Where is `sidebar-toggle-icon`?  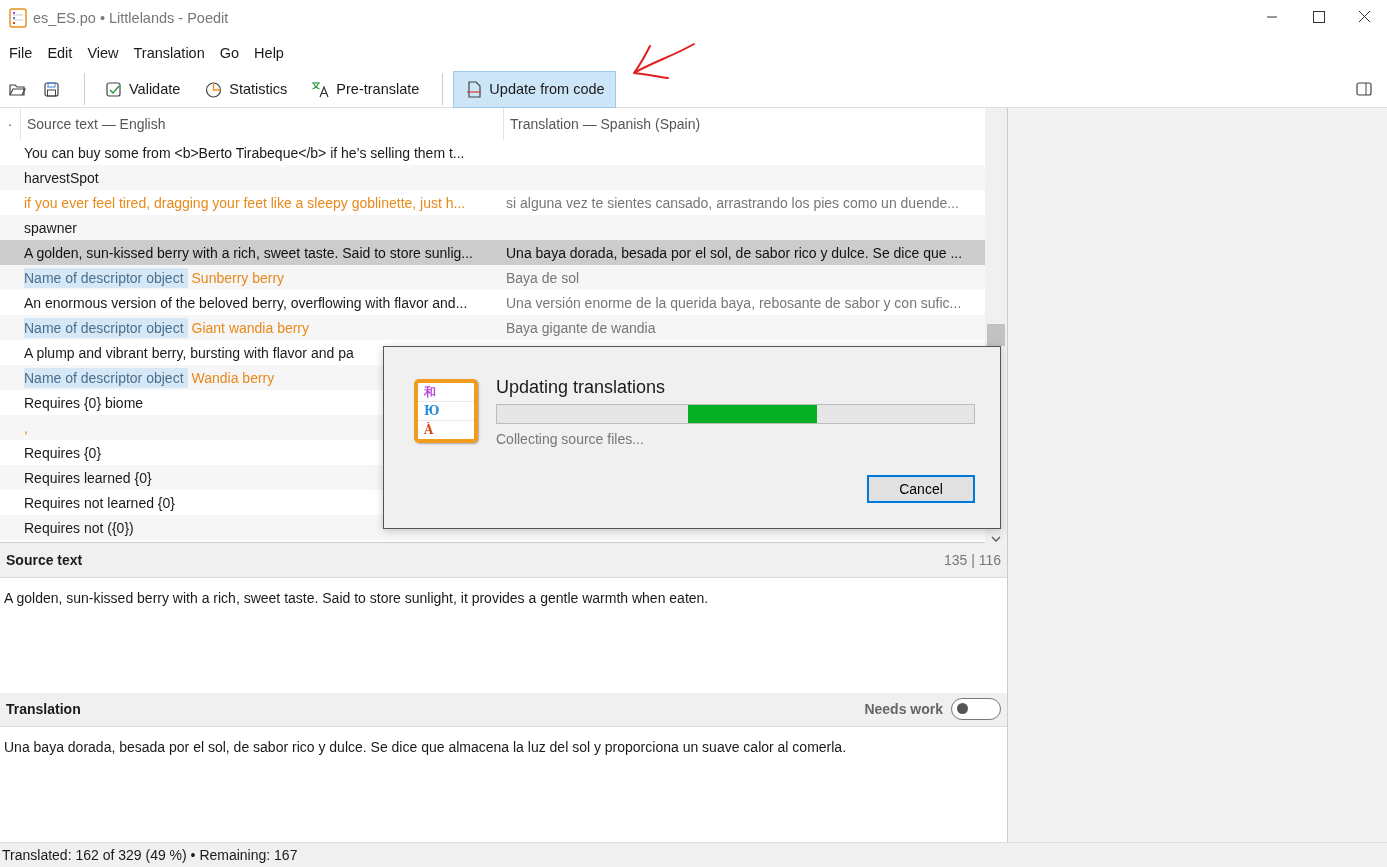 sidebar-toggle-icon is located at coordinates (1364, 89).